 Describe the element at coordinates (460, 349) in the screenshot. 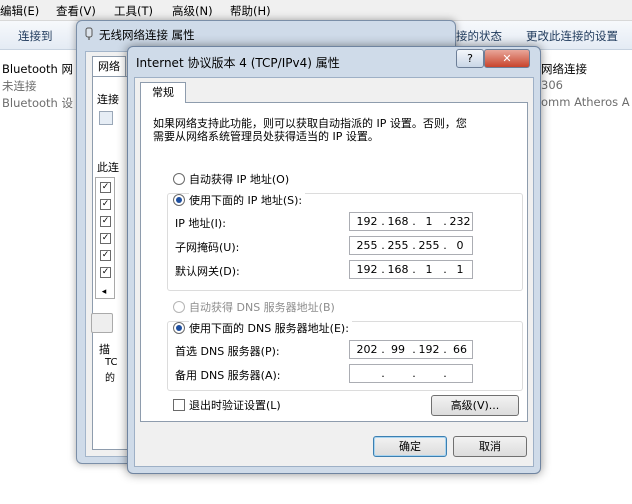

I see `dns1-octet-4: 66` at that location.